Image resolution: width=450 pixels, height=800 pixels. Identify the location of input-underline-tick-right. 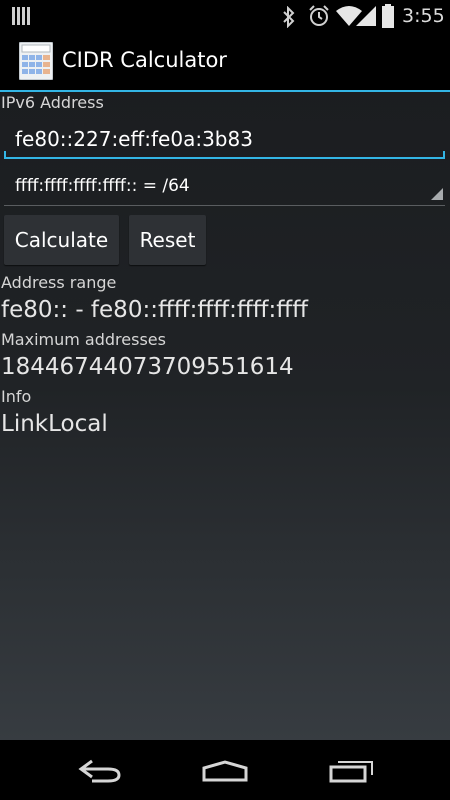
(444, 155).